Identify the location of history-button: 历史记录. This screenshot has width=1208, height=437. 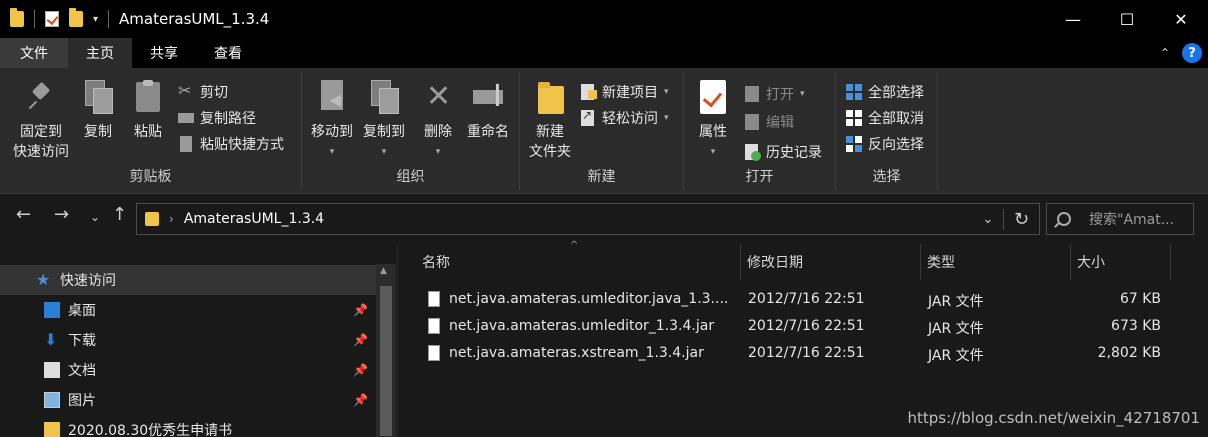
(783, 152).